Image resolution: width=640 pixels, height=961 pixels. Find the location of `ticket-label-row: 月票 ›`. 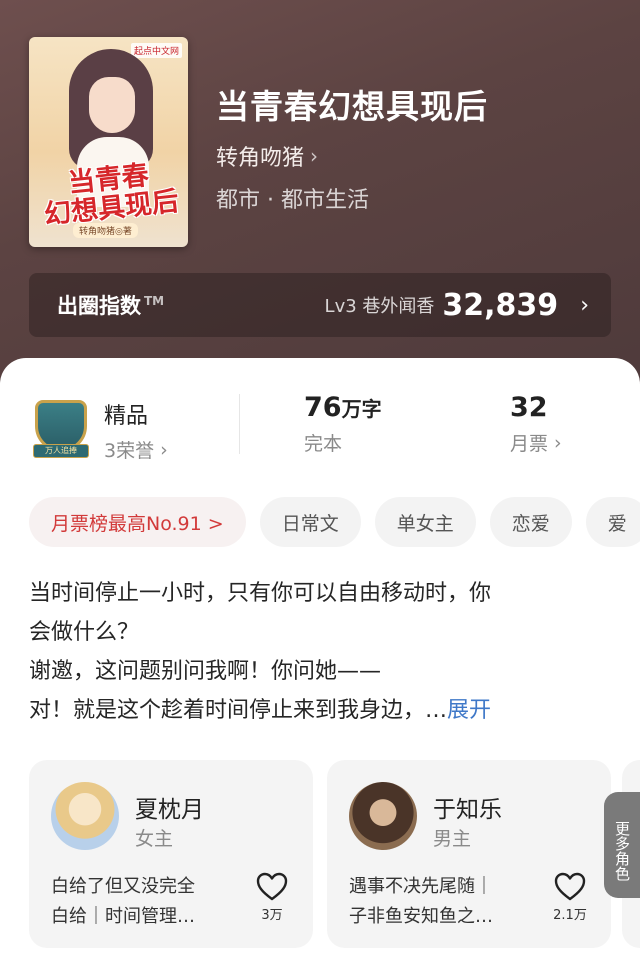

ticket-label-row: 月票 › is located at coordinates (536, 442).